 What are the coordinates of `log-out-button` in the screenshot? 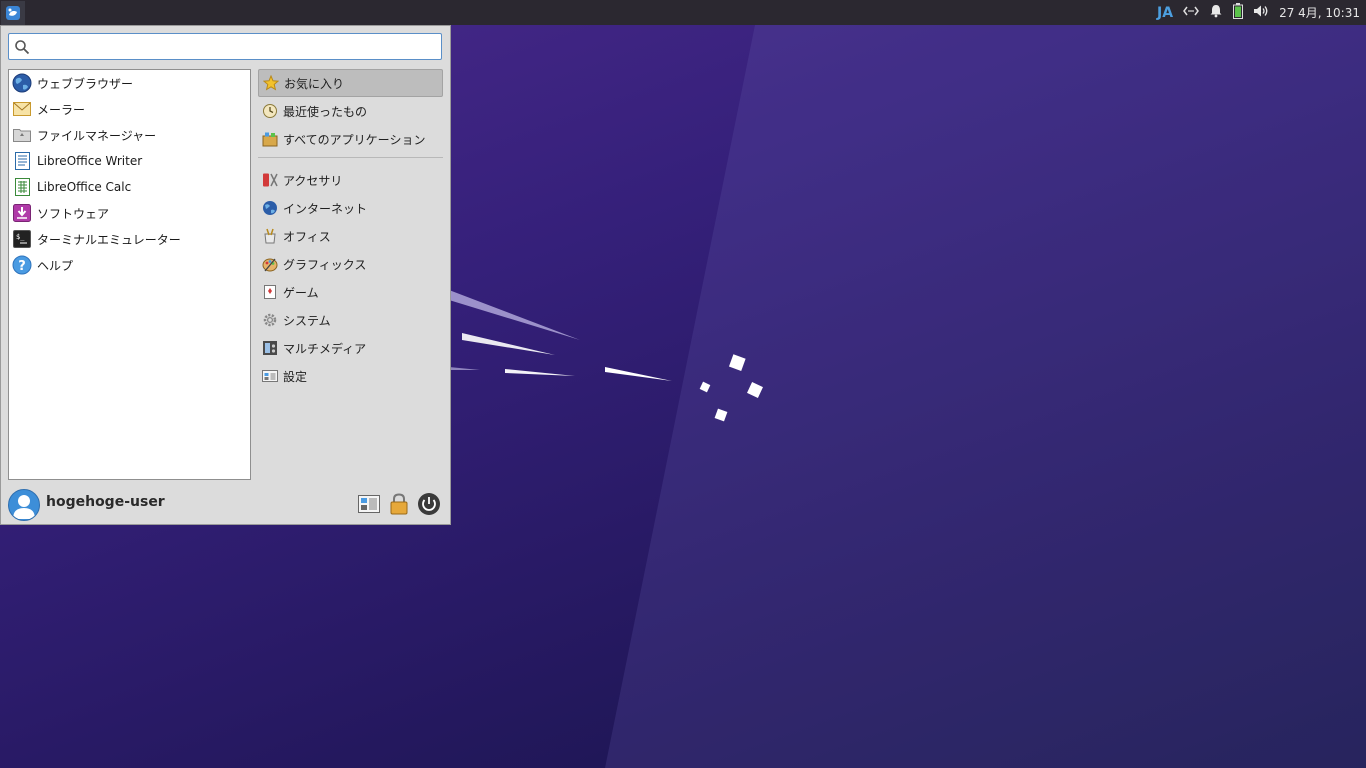 It's located at (429, 504).